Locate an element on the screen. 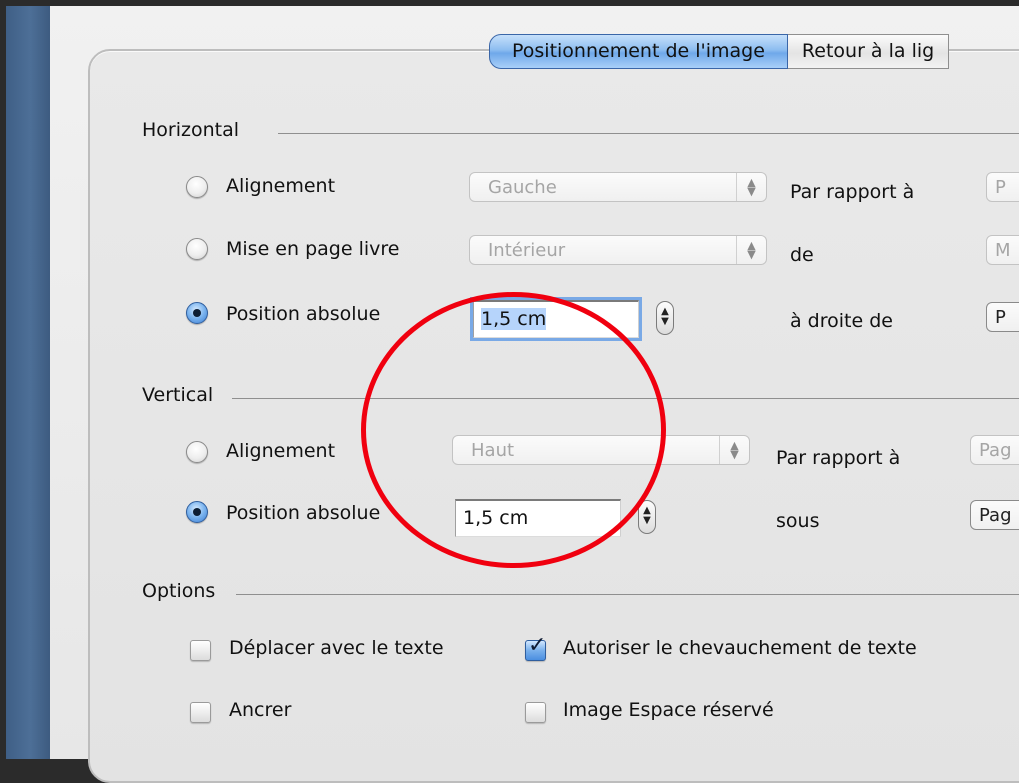  popup-h-alignment-reference-value: P is located at coordinates (1000, 187).